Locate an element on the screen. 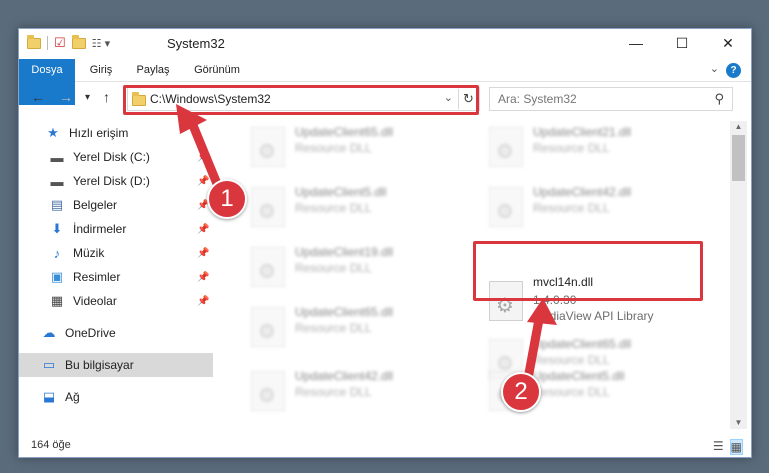  sidebar-item-network: ⬓ Ağ is located at coordinates (116, 397).